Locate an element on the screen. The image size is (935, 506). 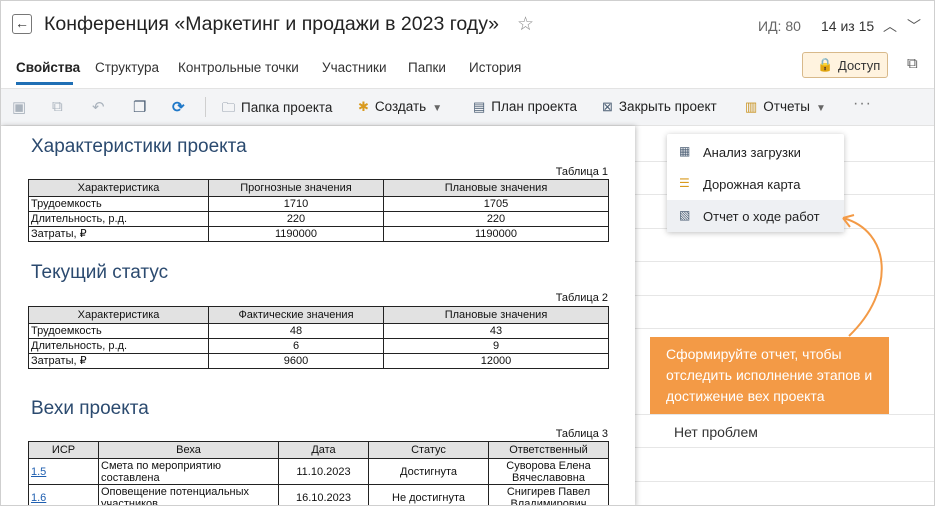
open-external-icon: ⧉ is located at coordinates (912, 63).